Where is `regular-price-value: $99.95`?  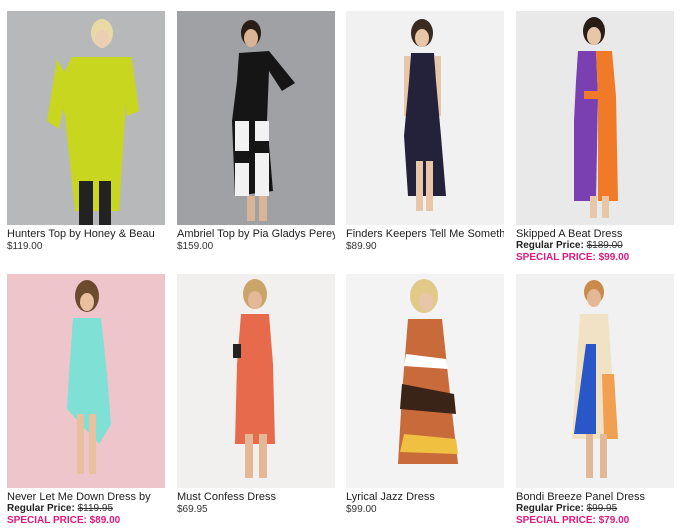
regular-price-value: $99.95 is located at coordinates (602, 508).